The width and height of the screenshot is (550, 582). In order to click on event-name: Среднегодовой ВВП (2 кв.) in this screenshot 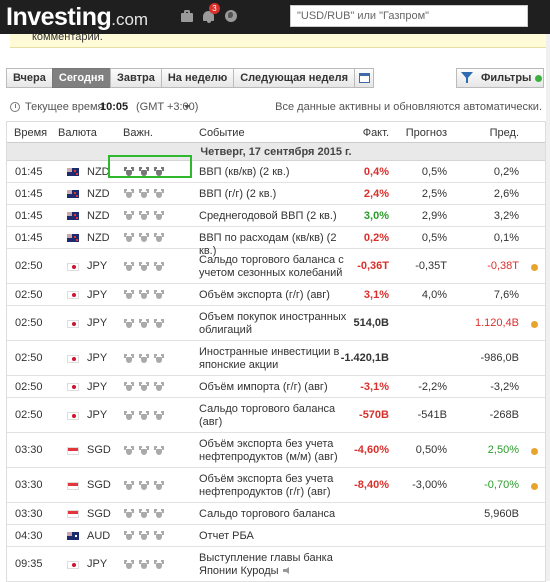, I will do `click(274, 216)`.